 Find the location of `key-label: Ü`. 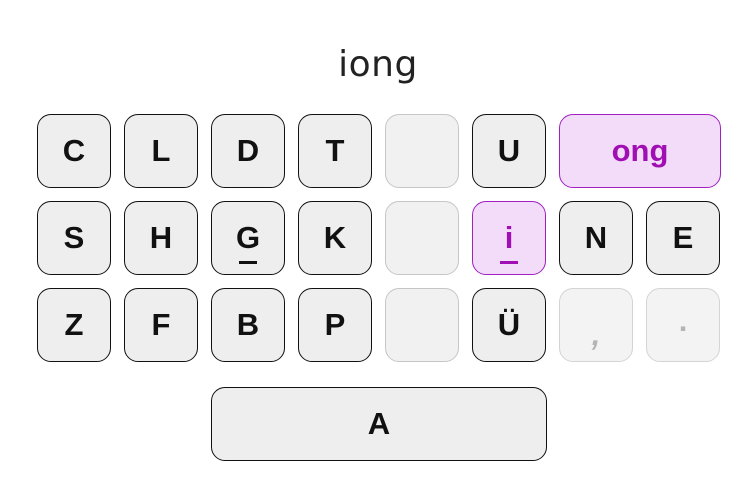

key-label: Ü is located at coordinates (509, 324).